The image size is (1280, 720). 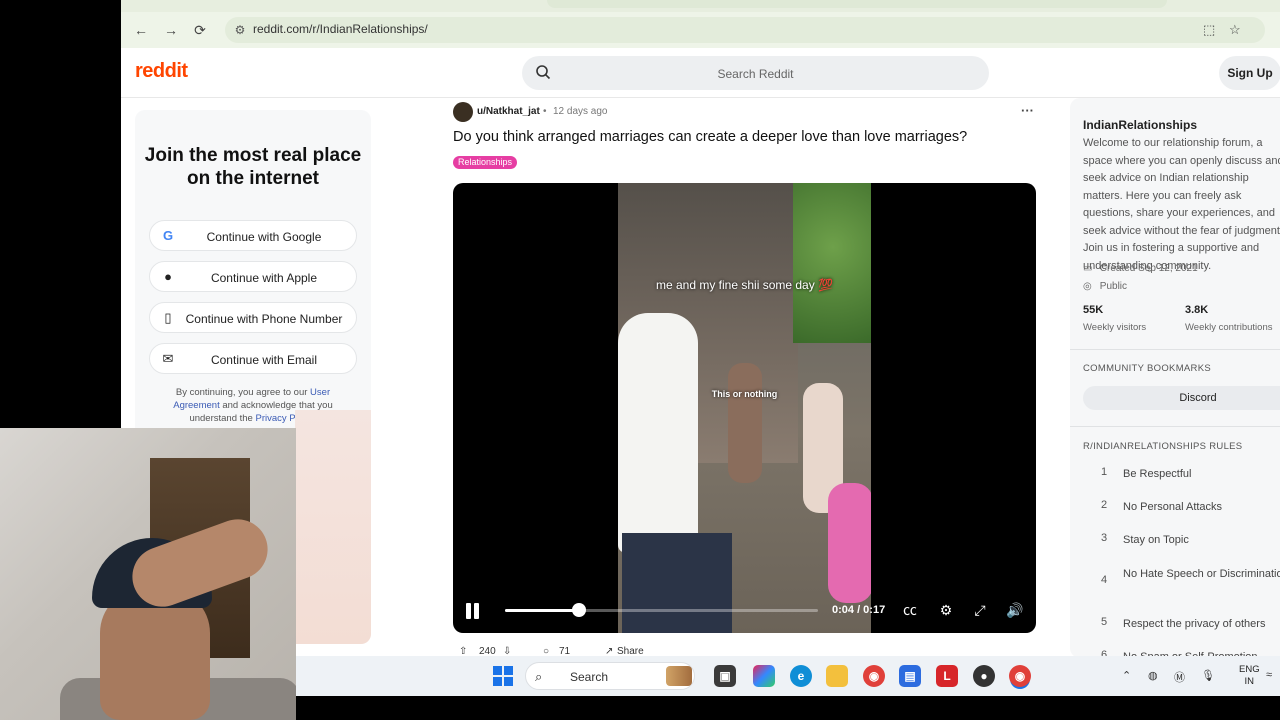 I want to click on rule-number: 2, so click(x=1104, y=505).